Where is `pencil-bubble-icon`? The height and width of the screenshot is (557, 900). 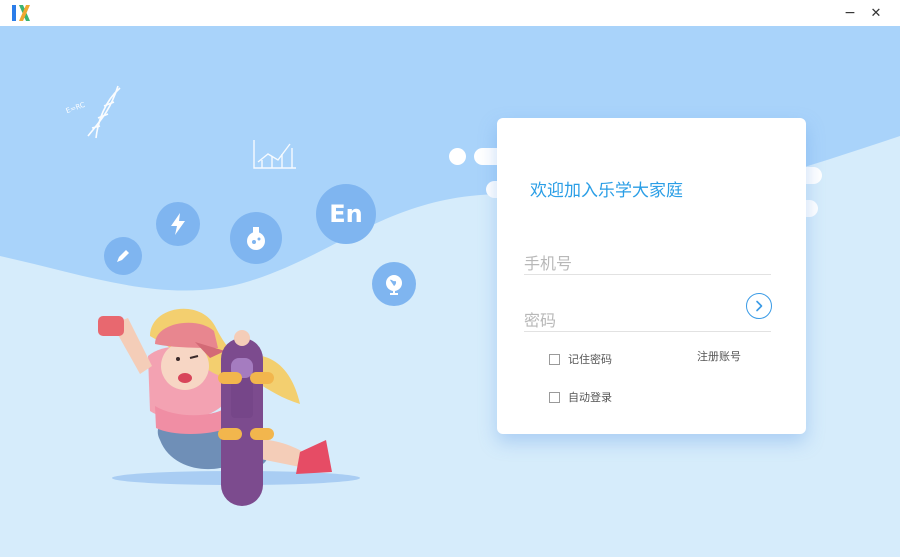
pencil-bubble-icon is located at coordinates (123, 256).